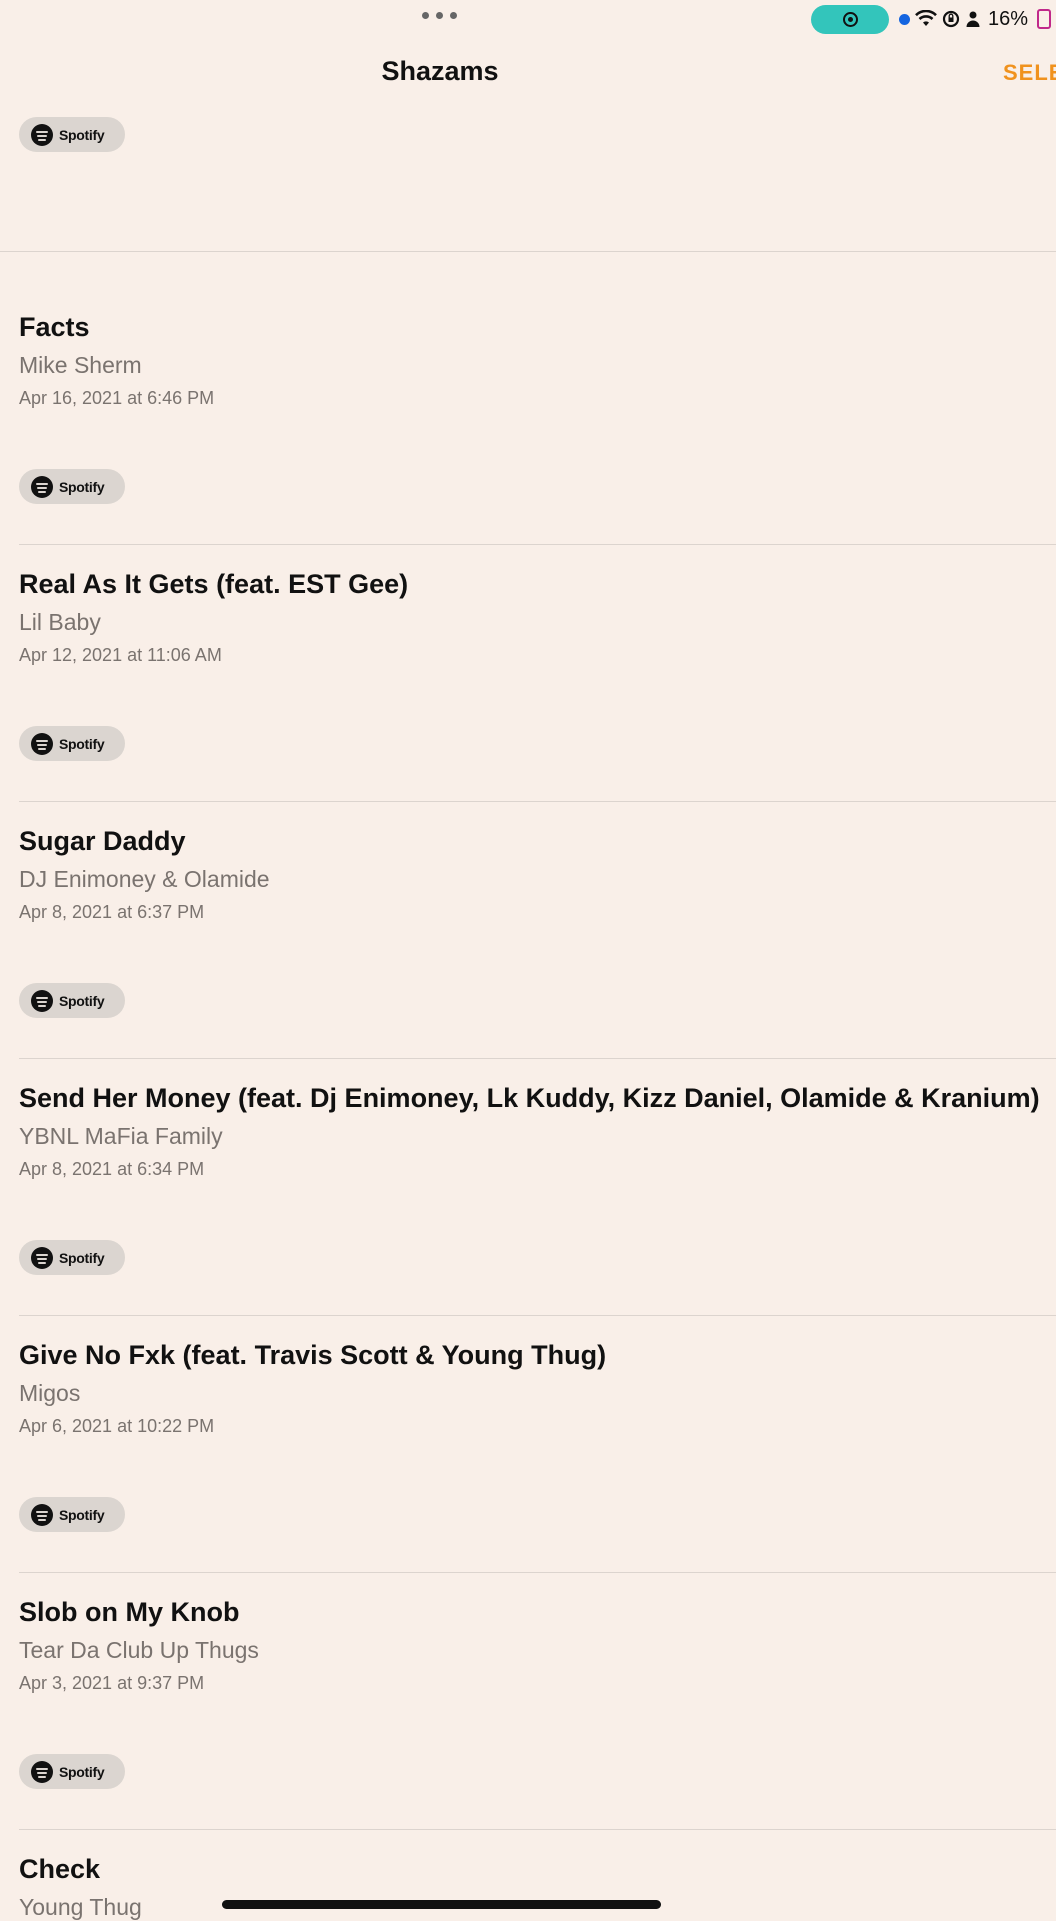 This screenshot has height=1921, width=1056. Describe the element at coordinates (904, 19) in the screenshot. I see `camera-indicator-icon` at that location.